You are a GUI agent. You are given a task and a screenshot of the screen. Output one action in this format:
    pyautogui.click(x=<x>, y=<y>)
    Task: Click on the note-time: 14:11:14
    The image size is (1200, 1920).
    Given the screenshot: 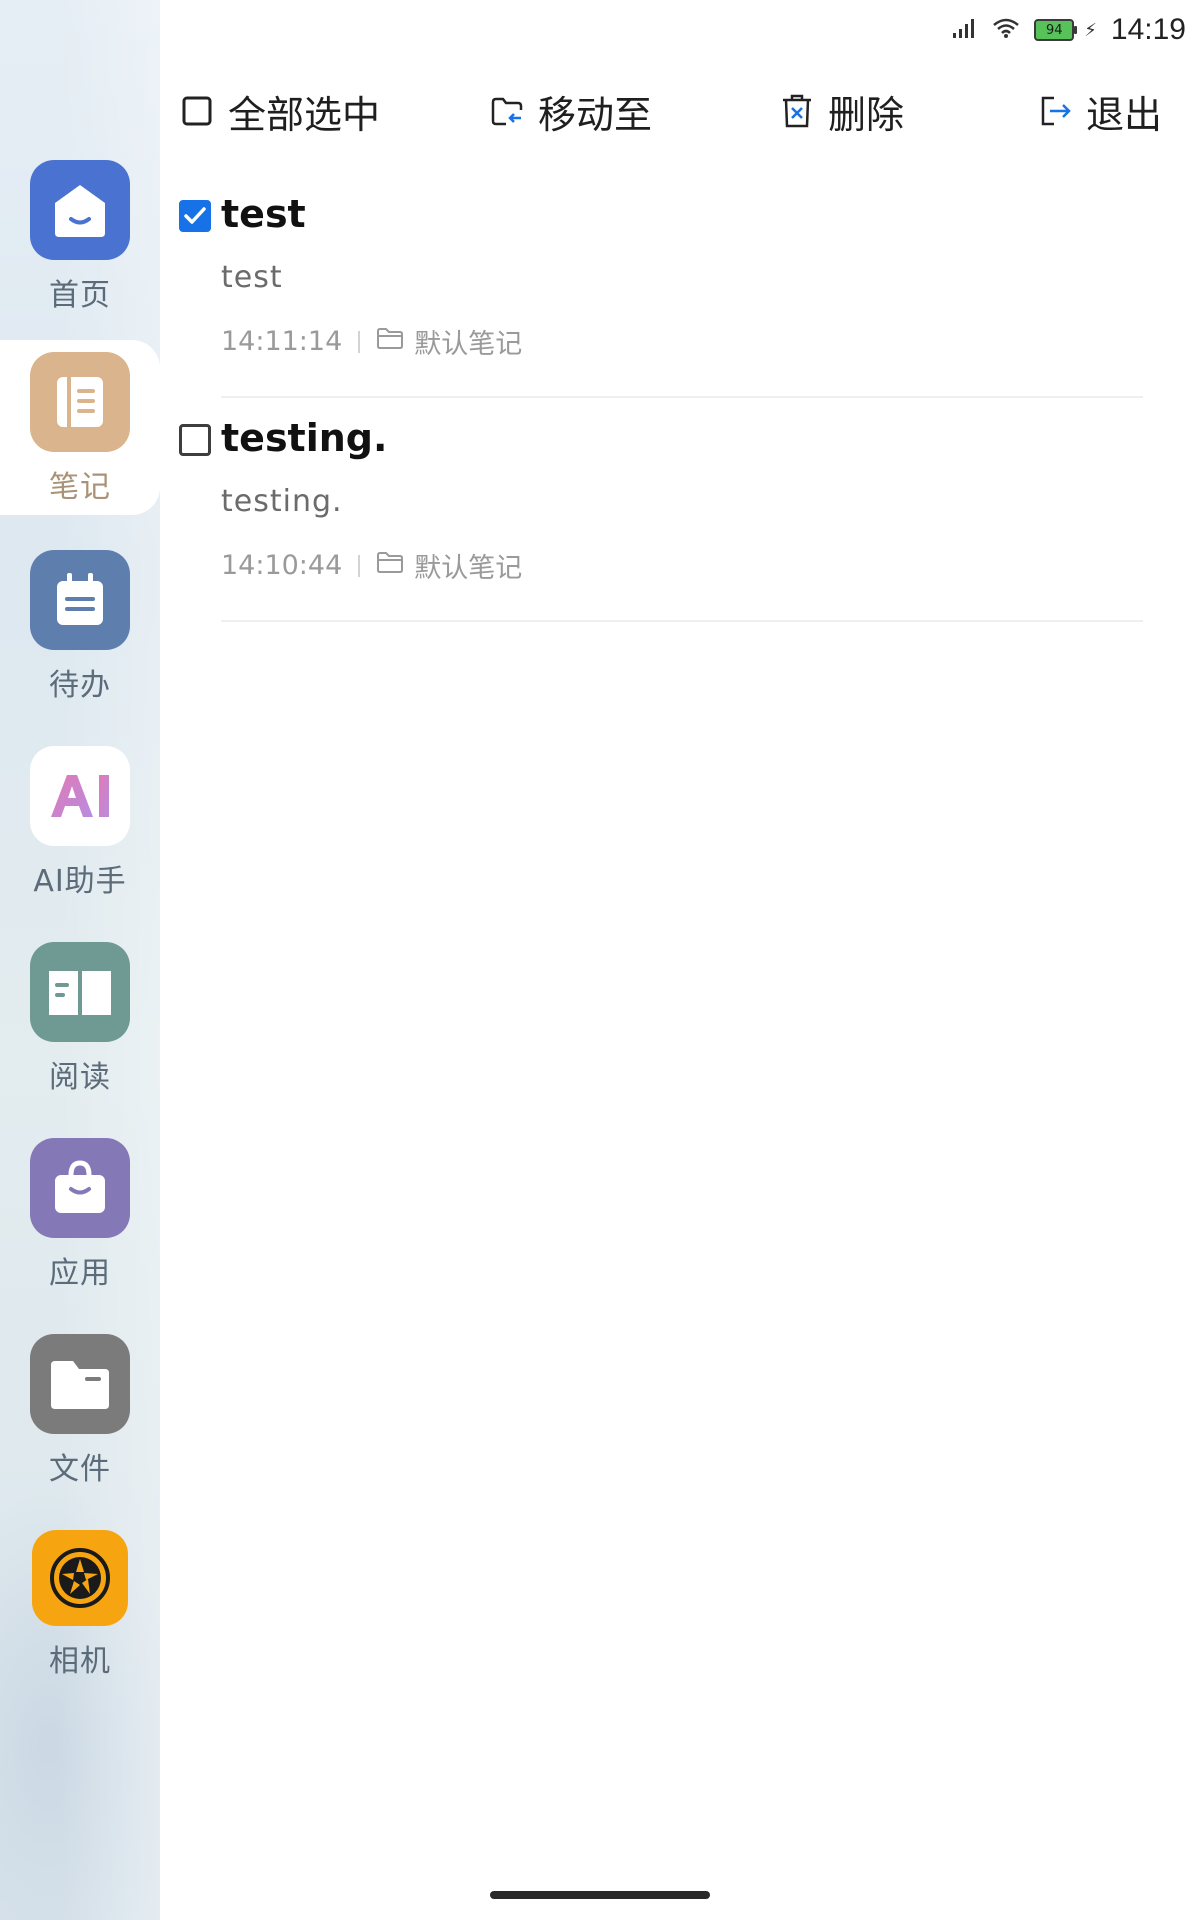 What is the action you would take?
    pyautogui.click(x=282, y=341)
    